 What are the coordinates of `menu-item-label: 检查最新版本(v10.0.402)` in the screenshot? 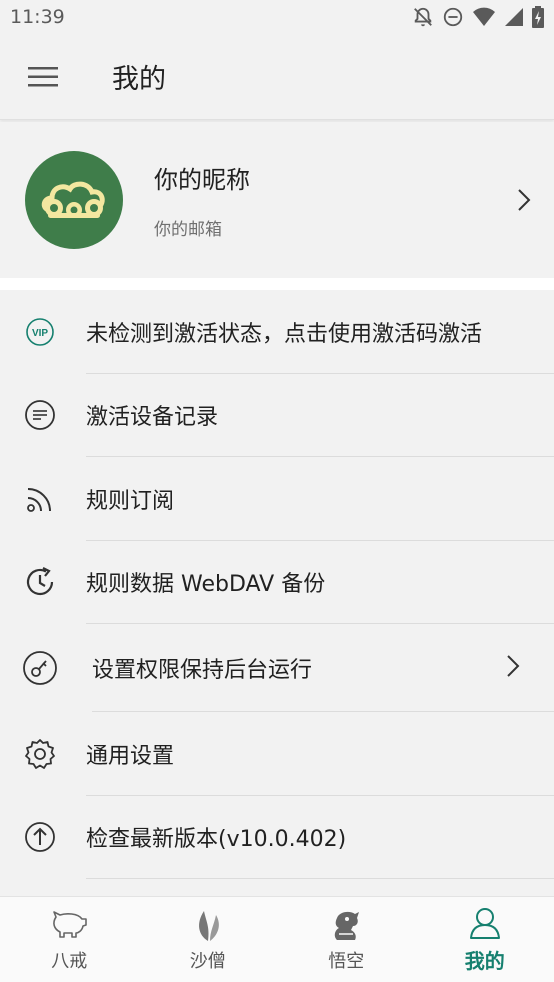 It's located at (216, 840).